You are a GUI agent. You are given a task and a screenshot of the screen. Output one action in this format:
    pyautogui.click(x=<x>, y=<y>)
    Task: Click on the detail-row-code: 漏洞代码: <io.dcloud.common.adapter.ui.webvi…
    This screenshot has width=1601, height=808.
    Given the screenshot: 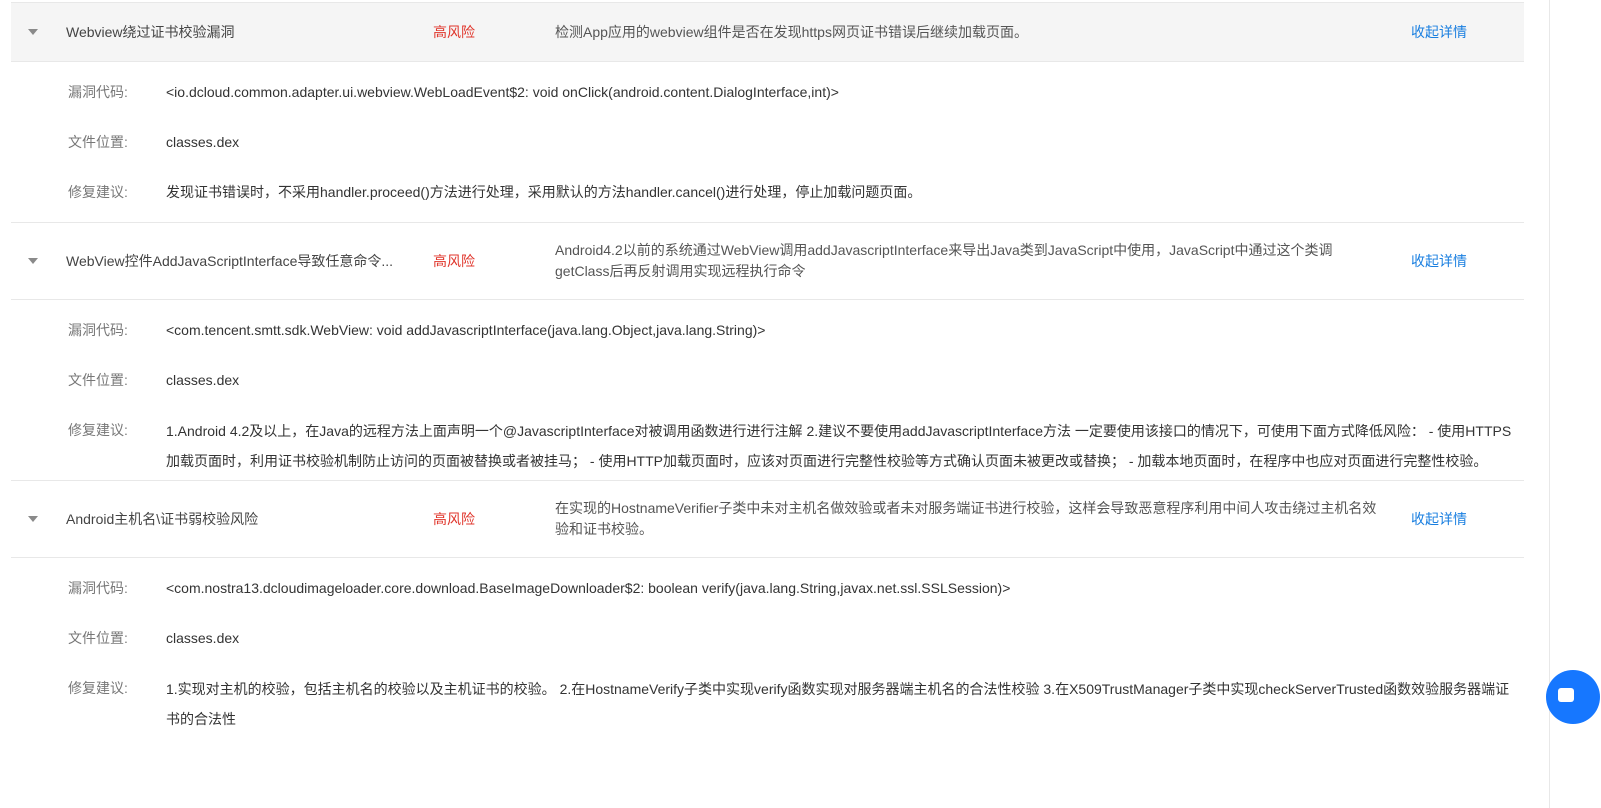 What is the action you would take?
    pyautogui.click(x=767, y=93)
    